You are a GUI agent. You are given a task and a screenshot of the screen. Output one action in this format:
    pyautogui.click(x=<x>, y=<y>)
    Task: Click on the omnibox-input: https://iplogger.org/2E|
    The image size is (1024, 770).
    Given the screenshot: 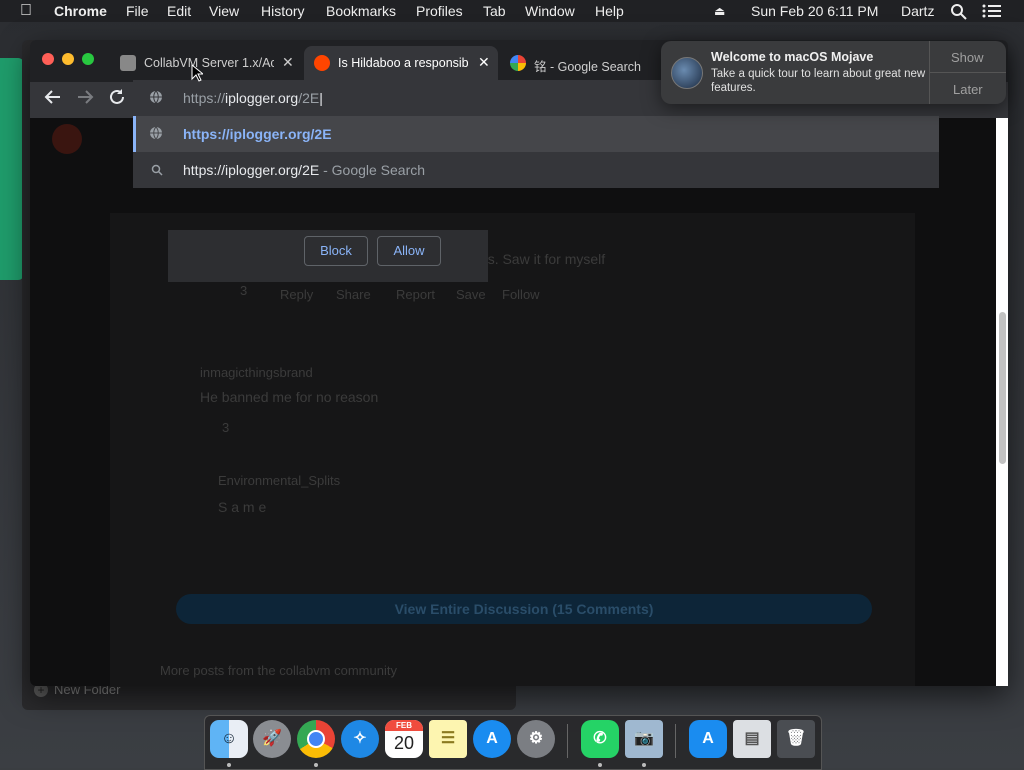 What is the action you would take?
    pyautogui.click(x=253, y=98)
    